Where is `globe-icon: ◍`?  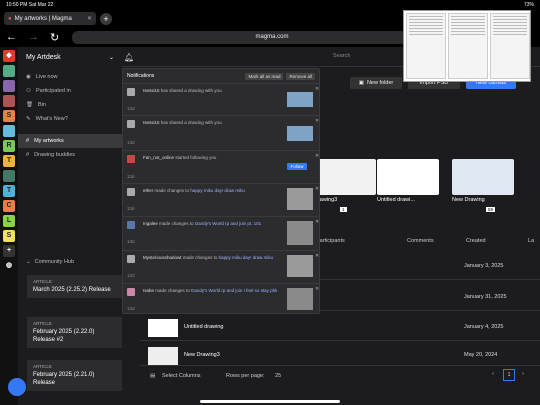 globe-icon: ◍ is located at coordinates (9, 266).